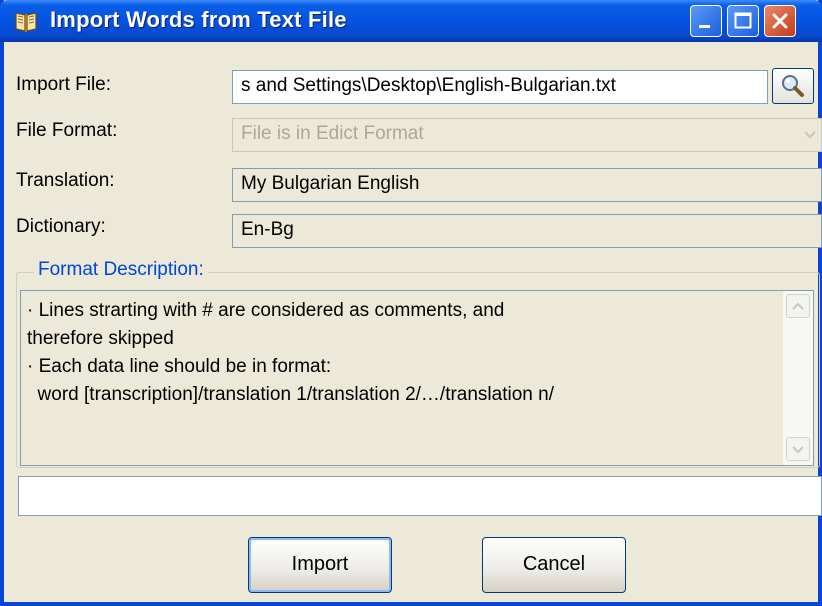 Image resolution: width=822 pixels, height=606 pixels. What do you see at coordinates (121, 270) in the screenshot?
I see `format-description-legend: Format Description:` at bounding box center [121, 270].